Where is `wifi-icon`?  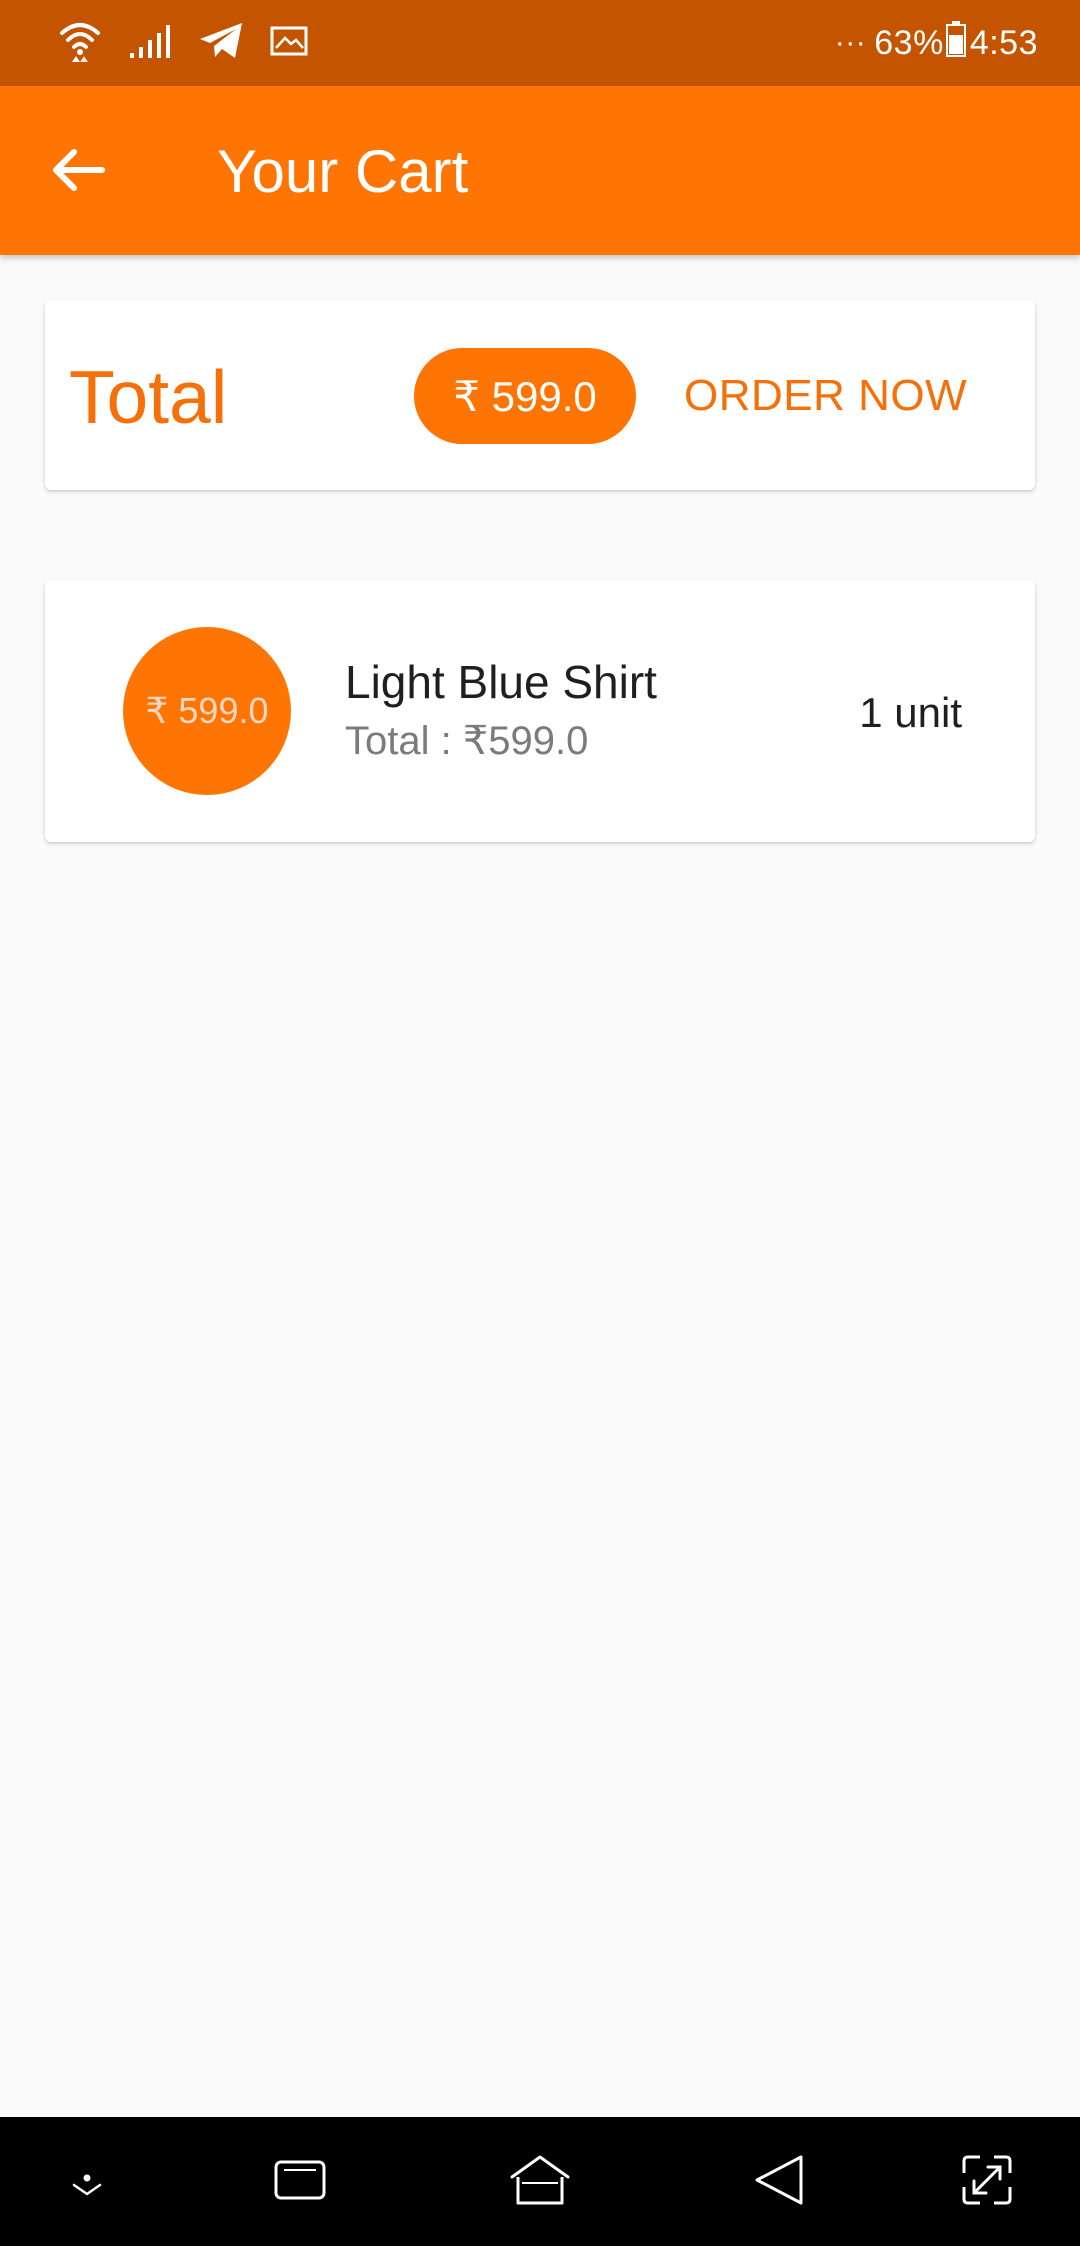
wifi-icon is located at coordinates (80, 43).